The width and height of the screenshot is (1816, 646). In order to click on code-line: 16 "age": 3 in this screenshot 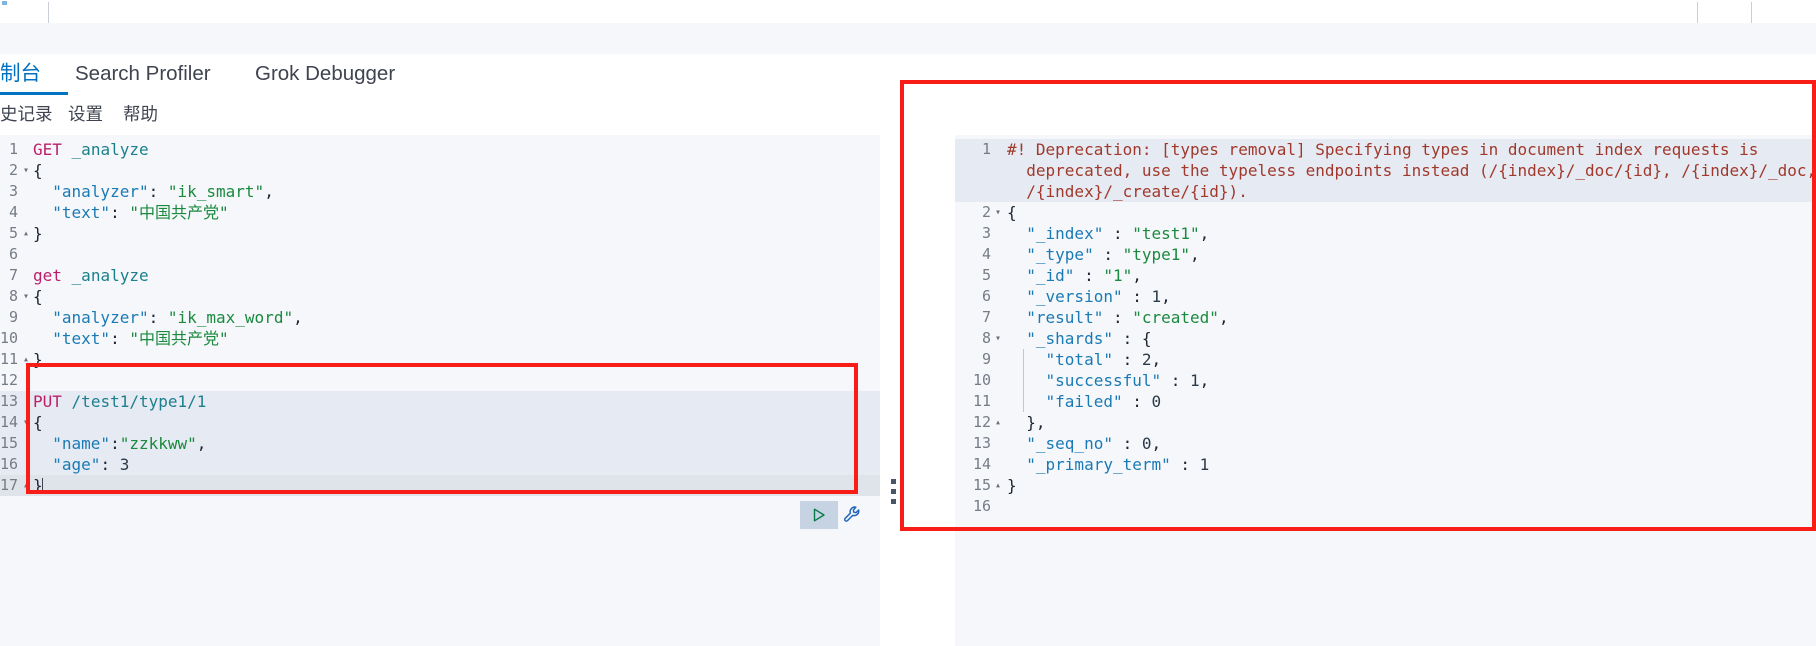, I will do `click(440, 464)`.